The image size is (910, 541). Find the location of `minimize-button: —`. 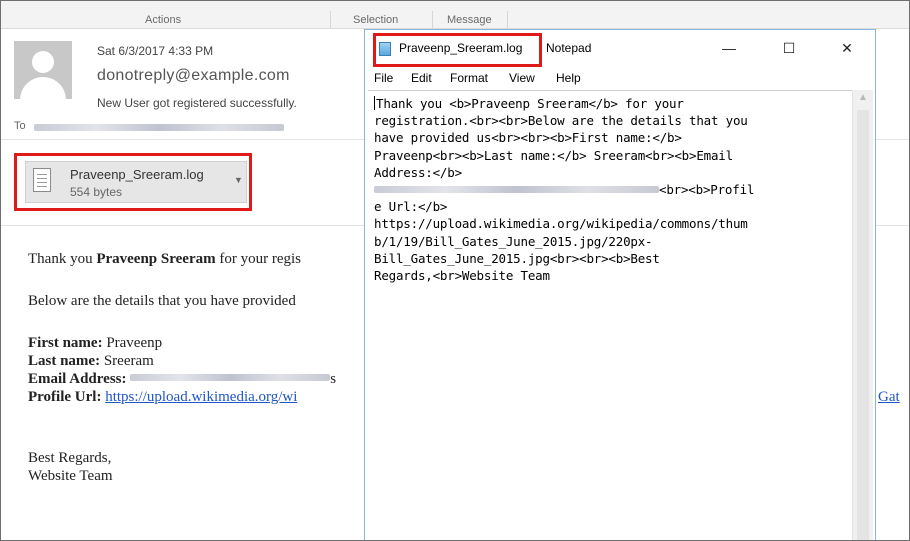

minimize-button: — is located at coordinates (729, 48).